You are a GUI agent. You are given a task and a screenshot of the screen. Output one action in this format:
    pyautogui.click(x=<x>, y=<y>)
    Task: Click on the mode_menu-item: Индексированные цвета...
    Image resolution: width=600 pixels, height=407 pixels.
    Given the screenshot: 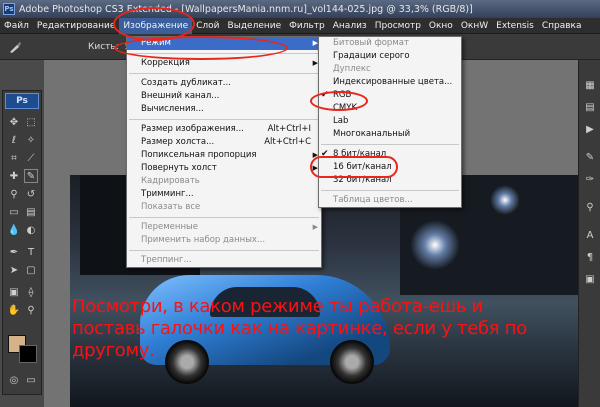 What is the action you would take?
    pyautogui.click(x=390, y=82)
    